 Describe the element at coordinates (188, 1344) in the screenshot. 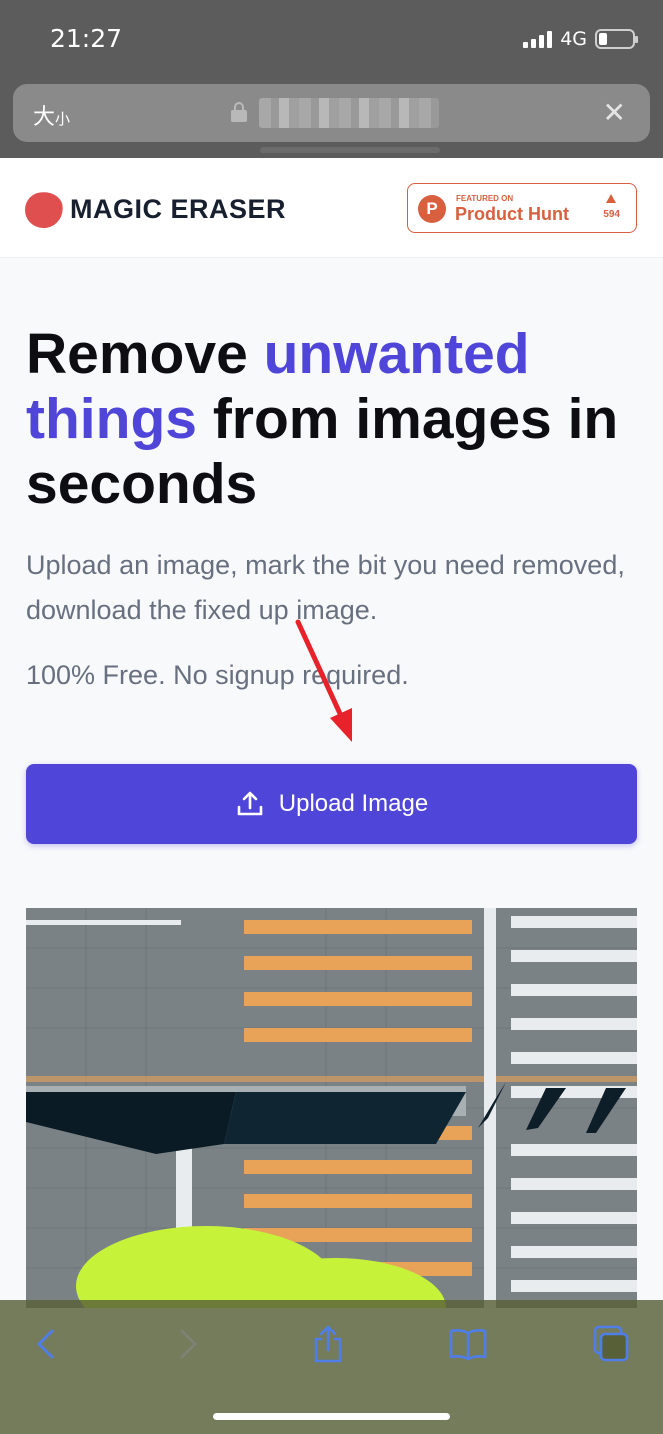

I see `forward-icon` at that location.